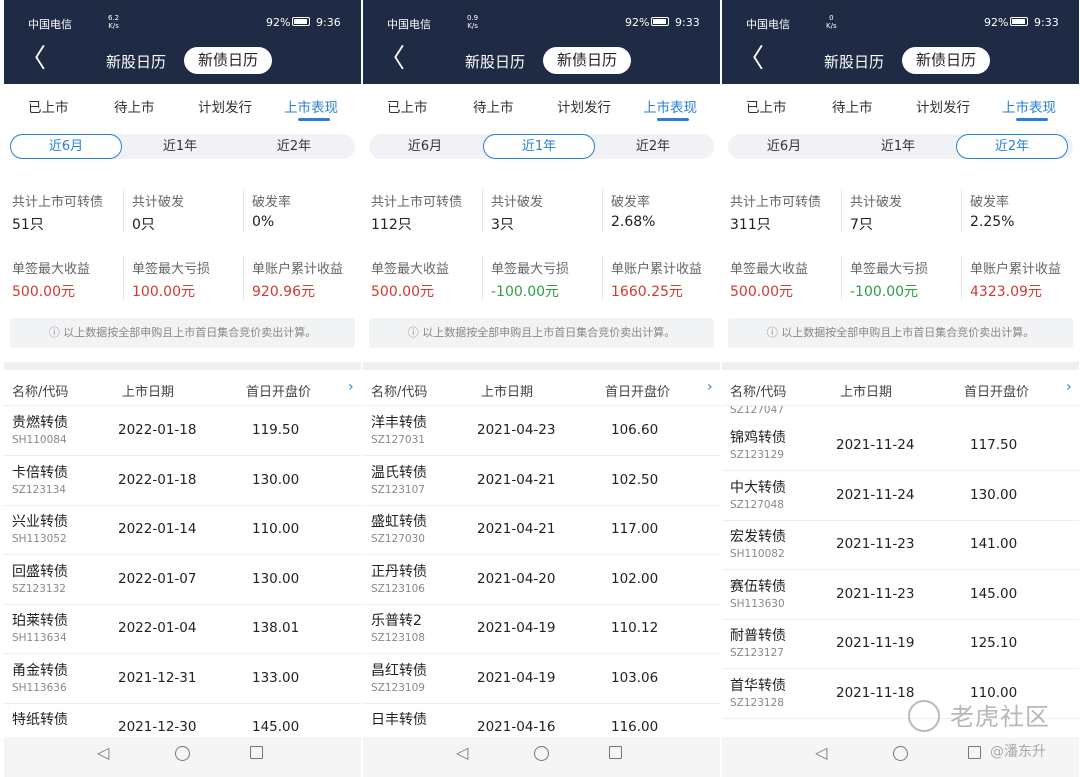  I want to click on table-row: 乐普转2 SZ123108 2021-04-19 110.12, so click(541, 629).